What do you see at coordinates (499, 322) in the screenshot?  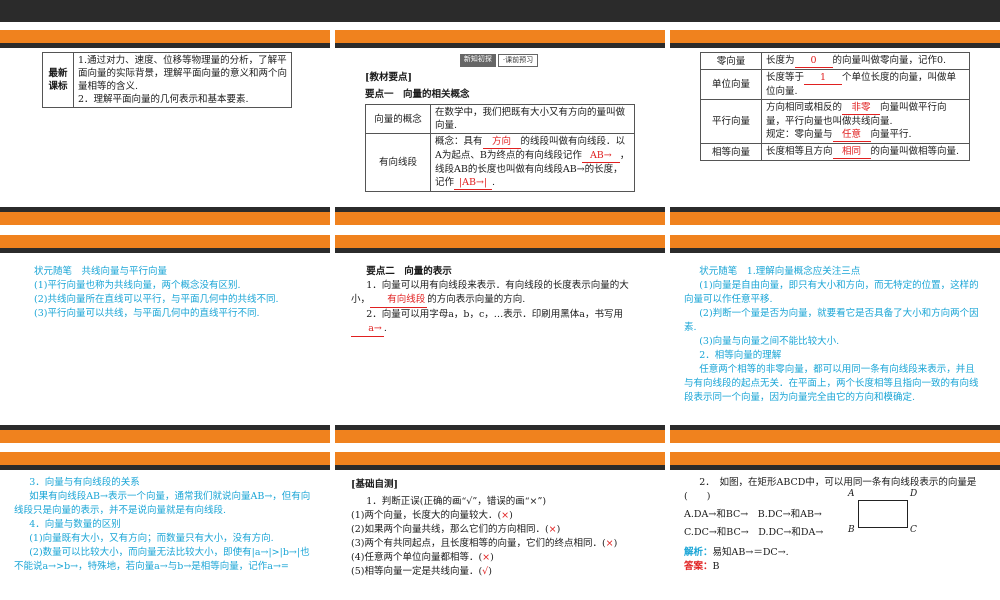 I see `rep-line-2: 2．向量可以用字母a，b，c，…表示．印刷用黑体a，书写用a→.` at bounding box center [499, 322].